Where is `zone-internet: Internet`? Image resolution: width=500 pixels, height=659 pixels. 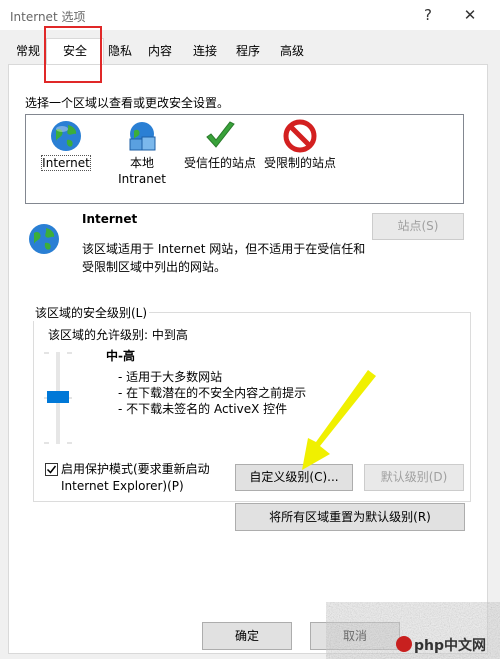 zone-internet: Internet is located at coordinates (66, 145).